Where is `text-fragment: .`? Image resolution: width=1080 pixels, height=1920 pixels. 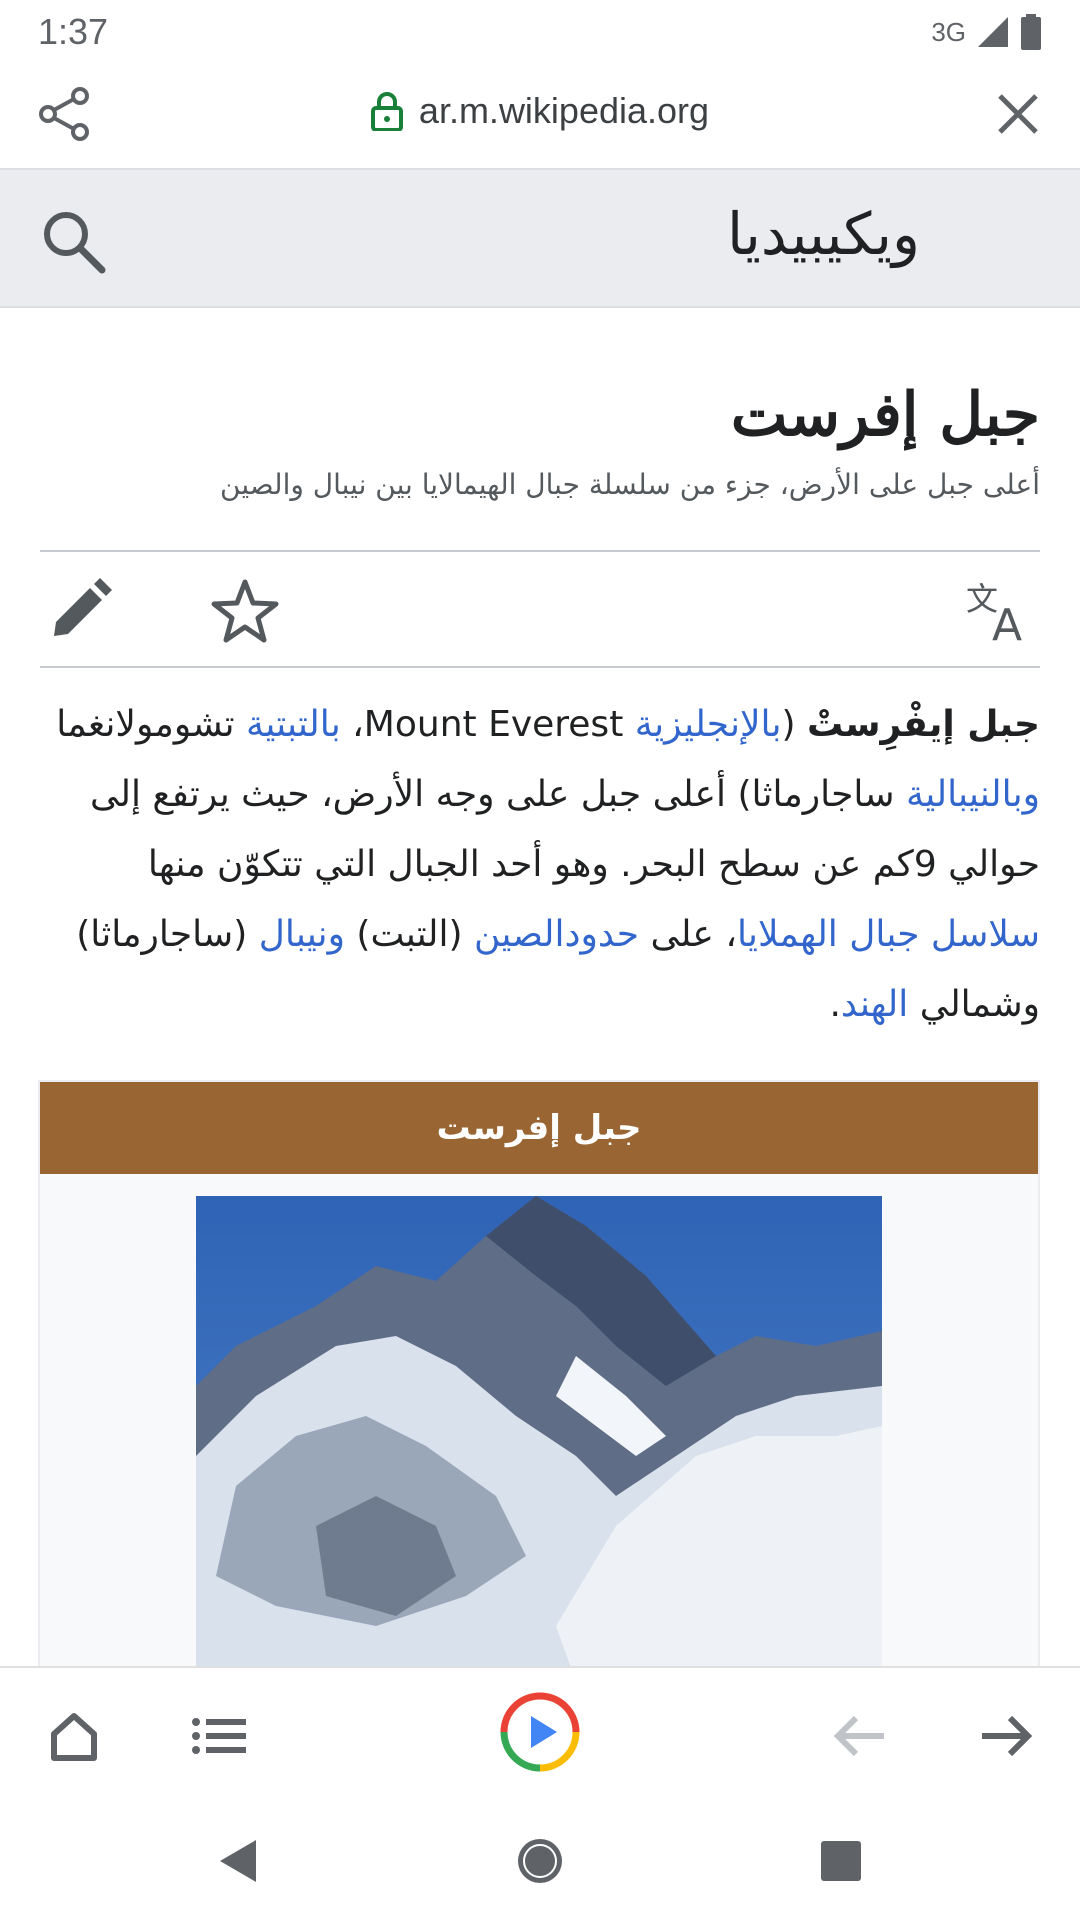 text-fragment: . is located at coordinates (835, 1004).